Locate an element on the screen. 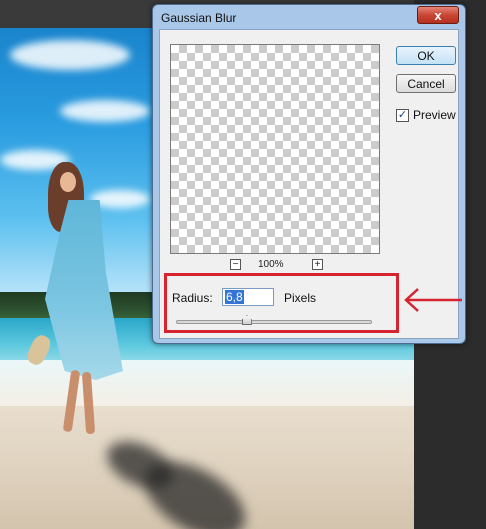 The height and width of the screenshot is (529, 486). close-icon: x is located at coordinates (438, 15).